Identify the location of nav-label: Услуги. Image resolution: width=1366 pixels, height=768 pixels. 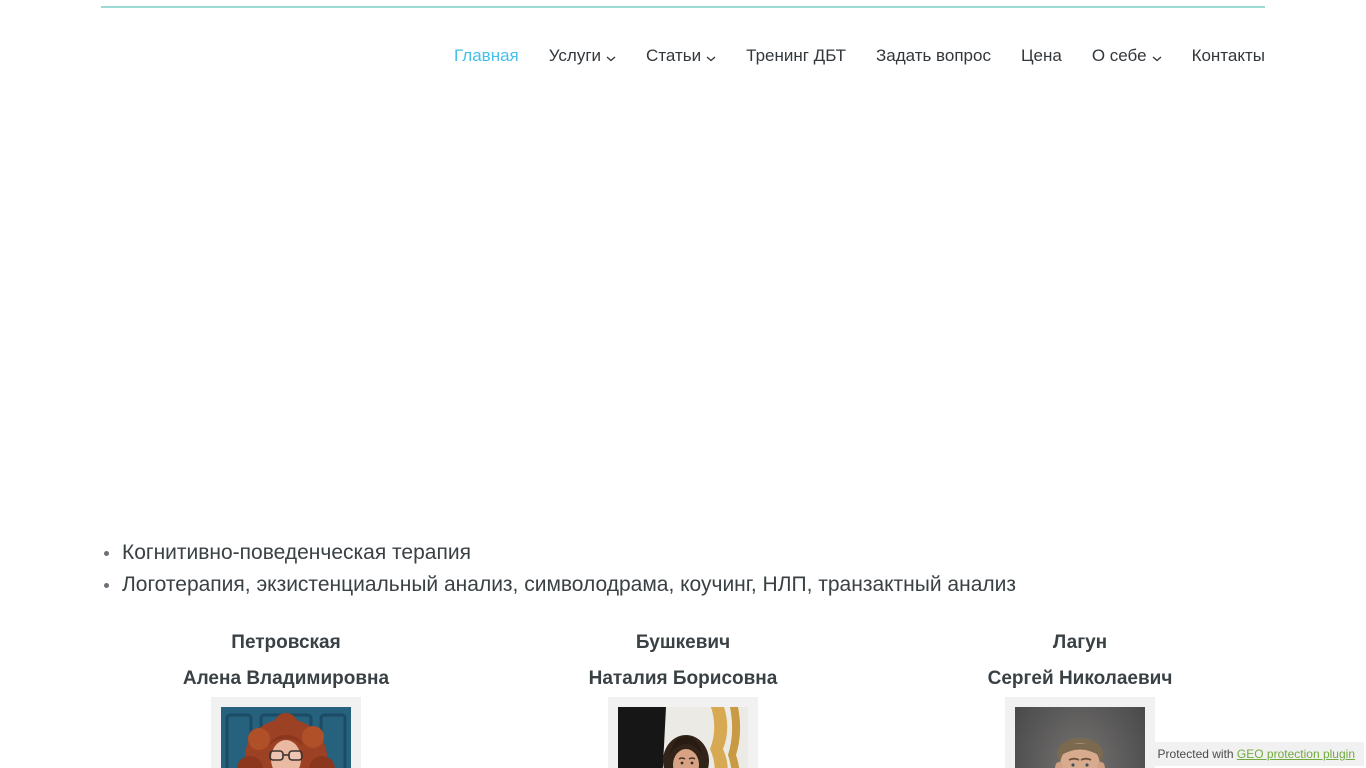
(575, 55).